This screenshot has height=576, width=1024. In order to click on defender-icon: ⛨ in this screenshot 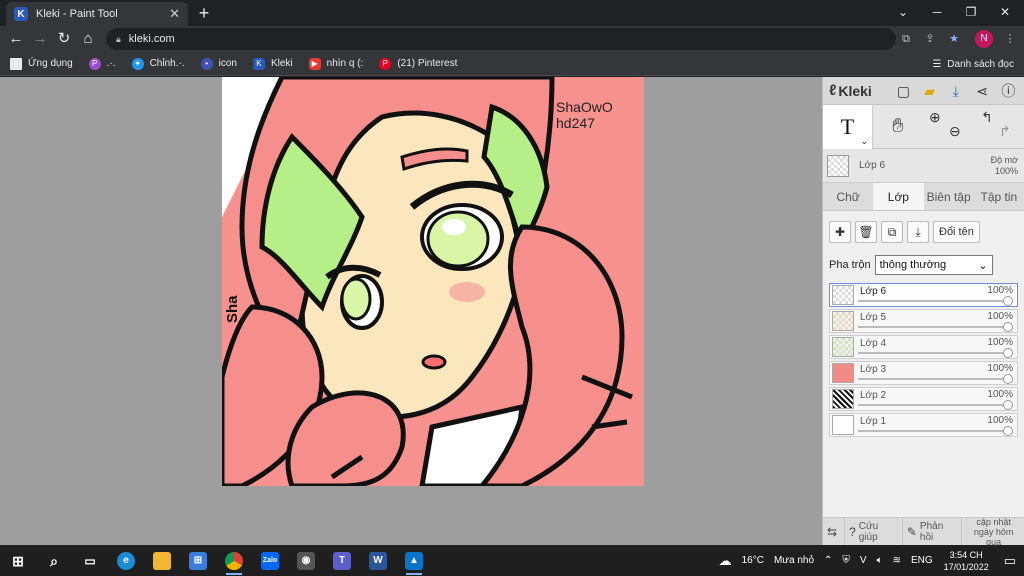, I will do `click(846, 560)`.